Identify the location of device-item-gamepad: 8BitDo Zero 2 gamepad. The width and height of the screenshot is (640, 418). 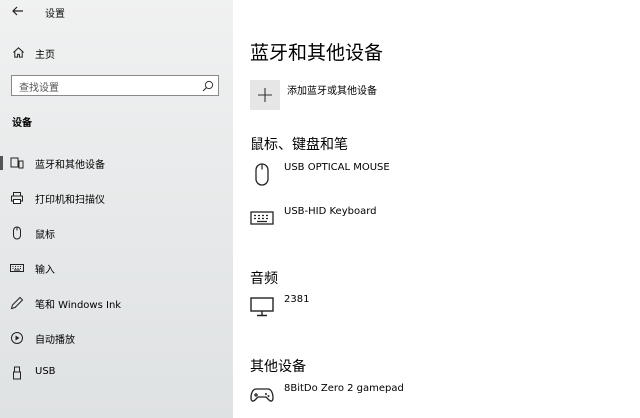
(440, 398).